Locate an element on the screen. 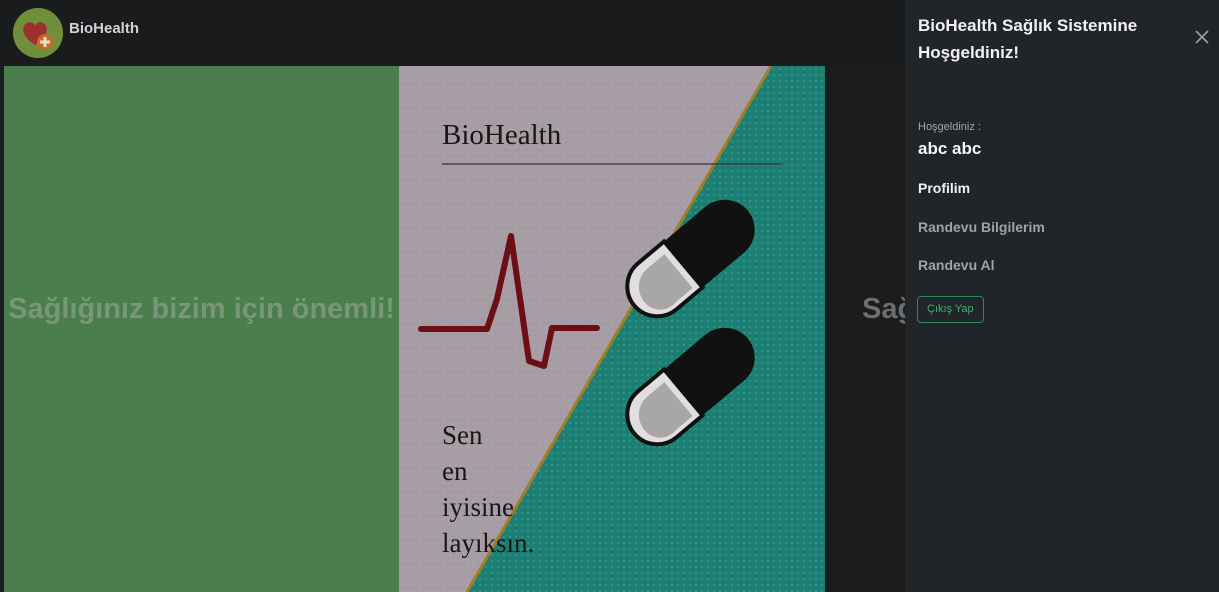  poster-slogan-line: en is located at coordinates (455, 471).